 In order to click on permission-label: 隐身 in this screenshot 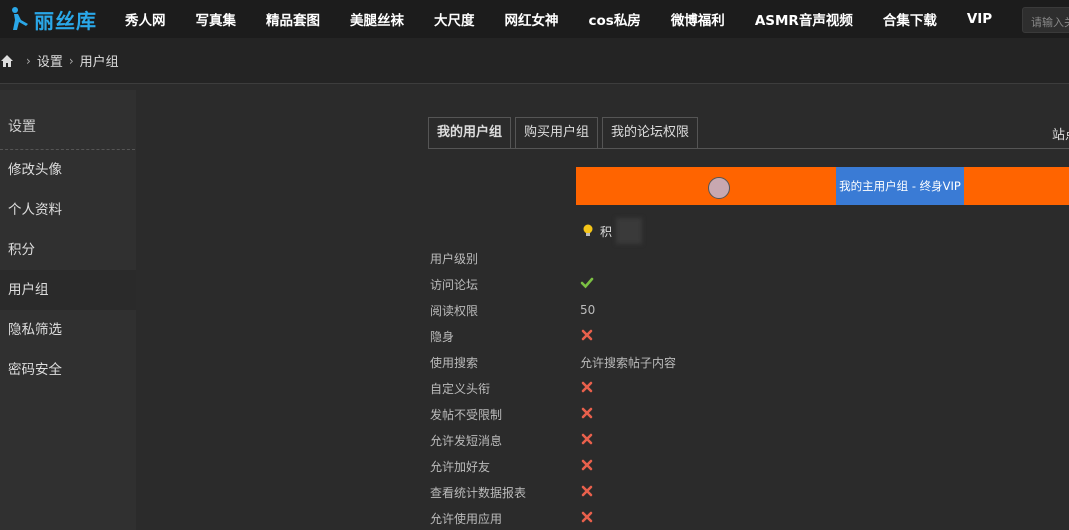, I will do `click(442, 336)`.